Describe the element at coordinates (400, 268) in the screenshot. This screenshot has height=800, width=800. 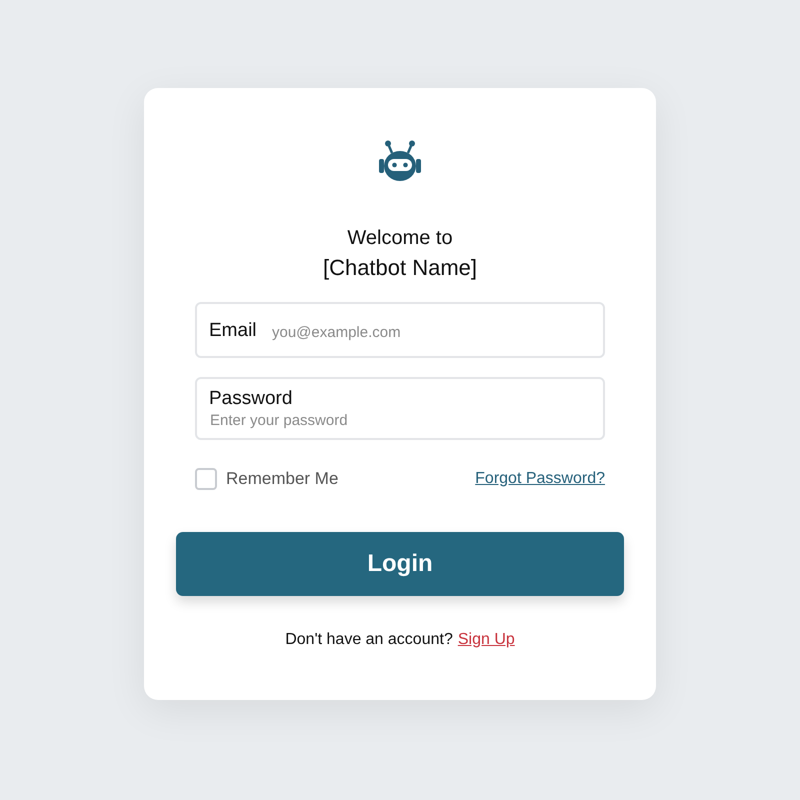
I see `chatbot-name: [Chatbot Name]` at that location.